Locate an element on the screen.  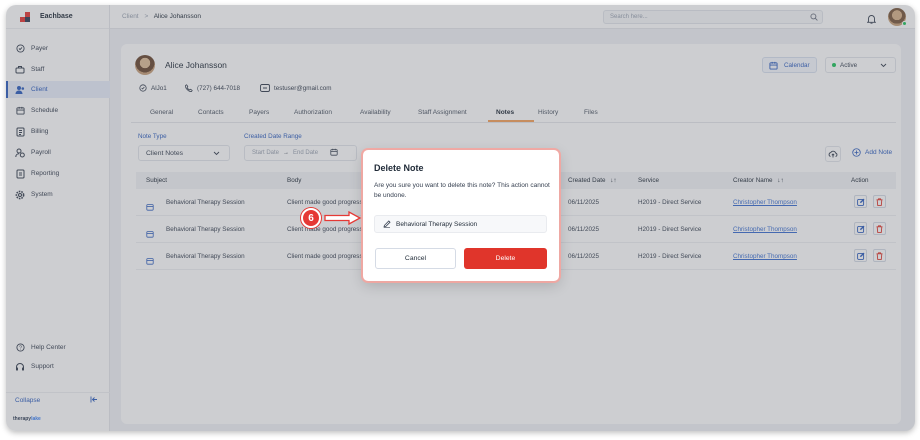
pencil-icon is located at coordinates (387, 224).